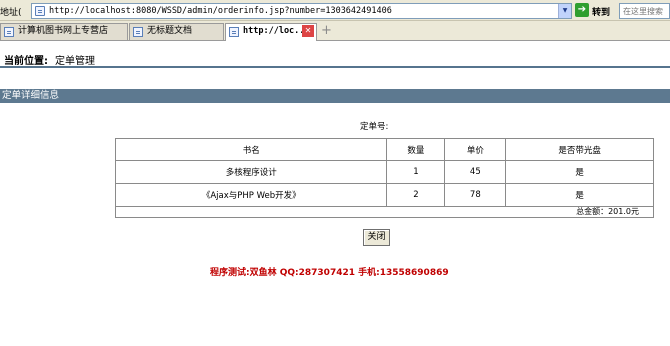  I want to click on search-input, so click(644, 11).